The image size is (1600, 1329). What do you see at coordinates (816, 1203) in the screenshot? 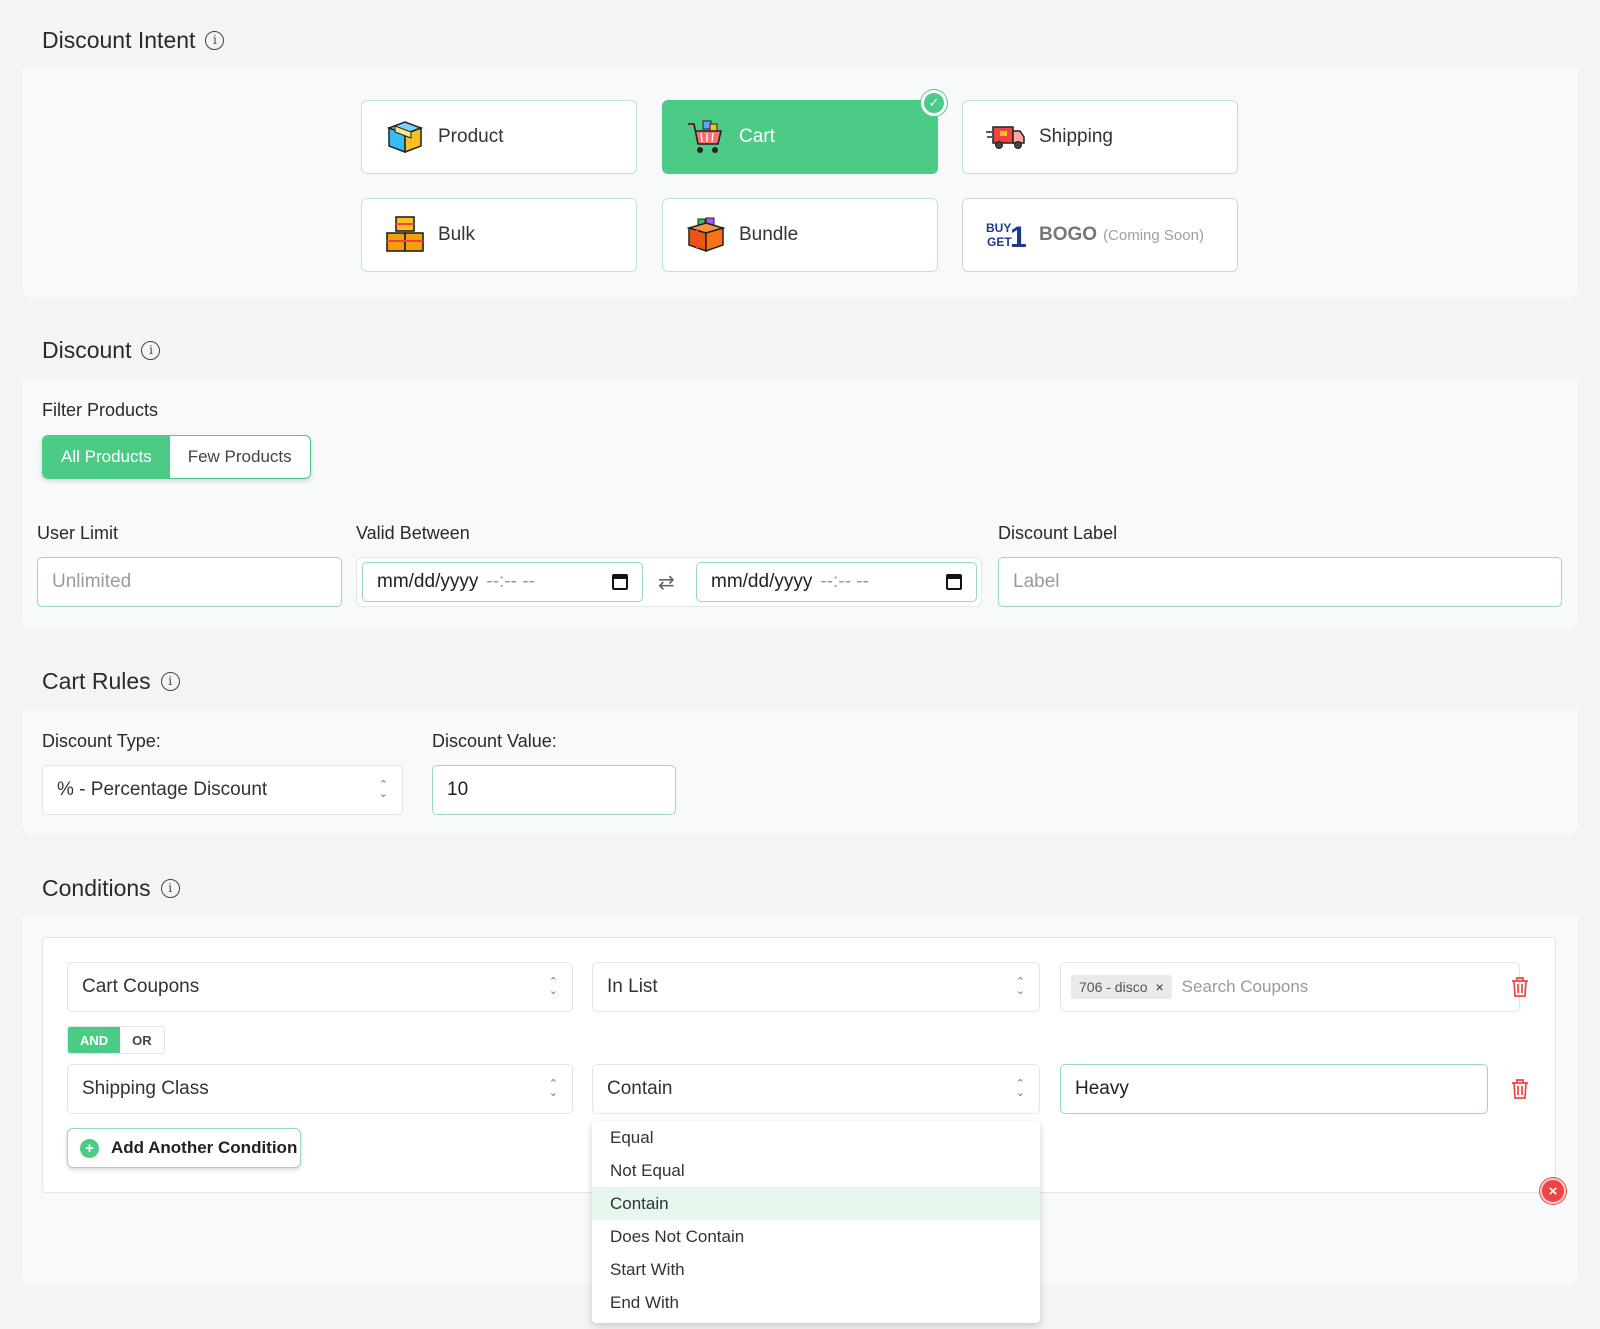
I see `operator-option-contain: Contain` at bounding box center [816, 1203].